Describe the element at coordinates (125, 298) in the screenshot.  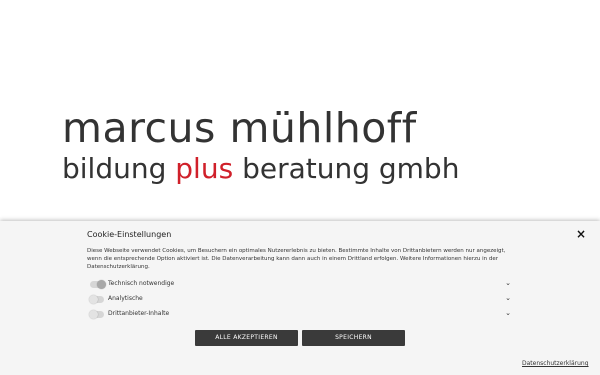
I see `category-analytics-label: Analytische` at that location.